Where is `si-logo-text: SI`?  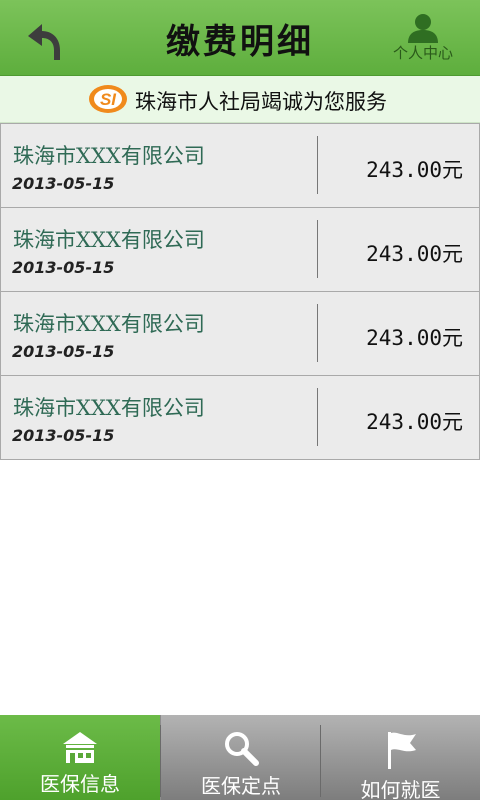
si-logo-text: SI is located at coordinates (108, 99).